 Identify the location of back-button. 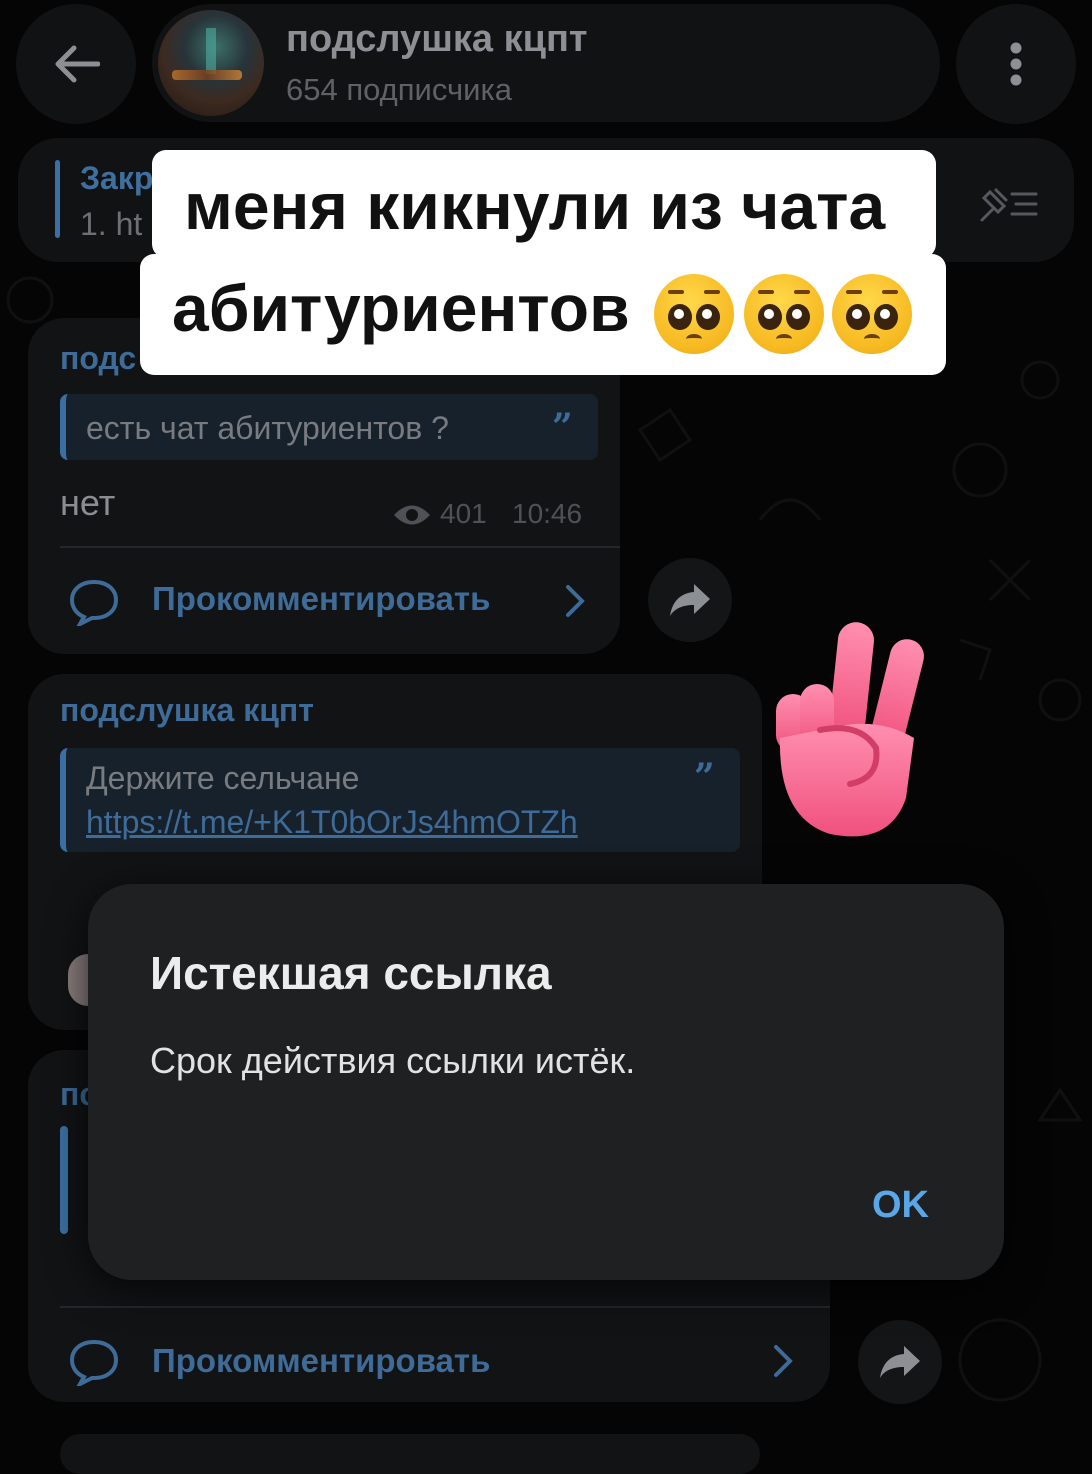
(76, 64).